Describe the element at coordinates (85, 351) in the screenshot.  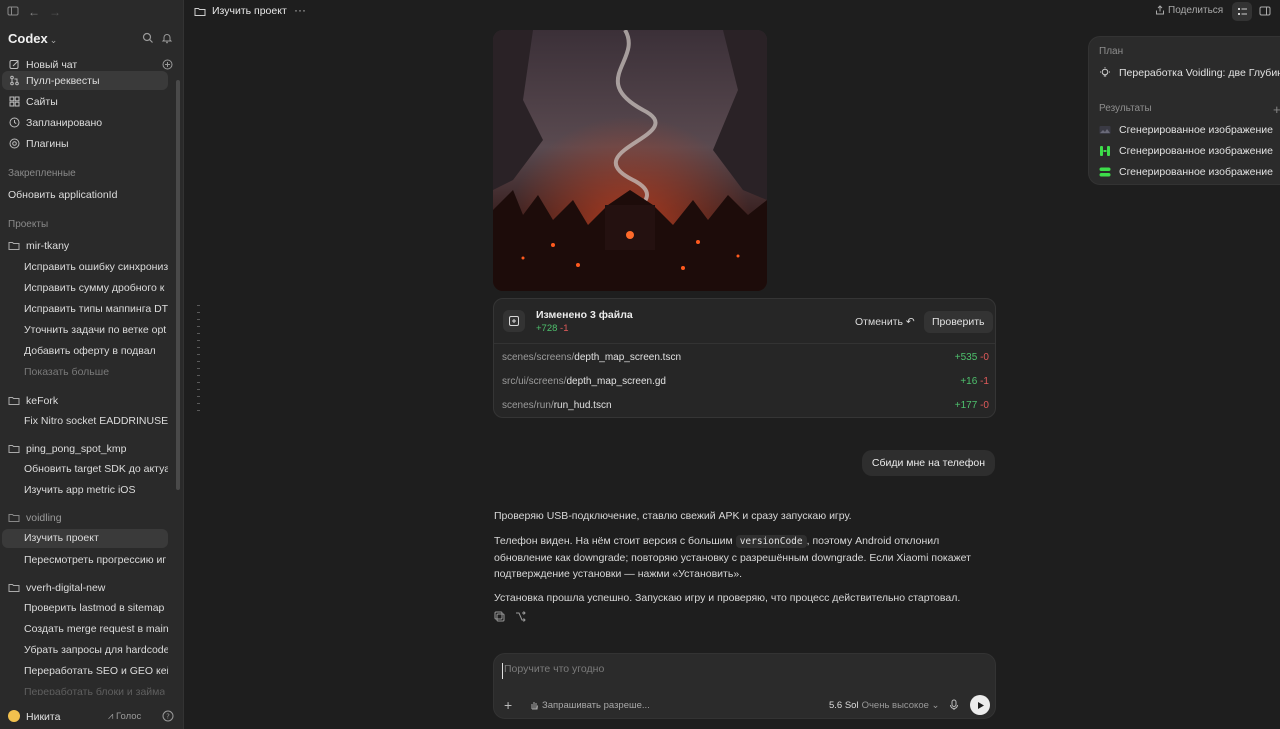
I see `thread-item: Добавить оферту в подвал` at that location.